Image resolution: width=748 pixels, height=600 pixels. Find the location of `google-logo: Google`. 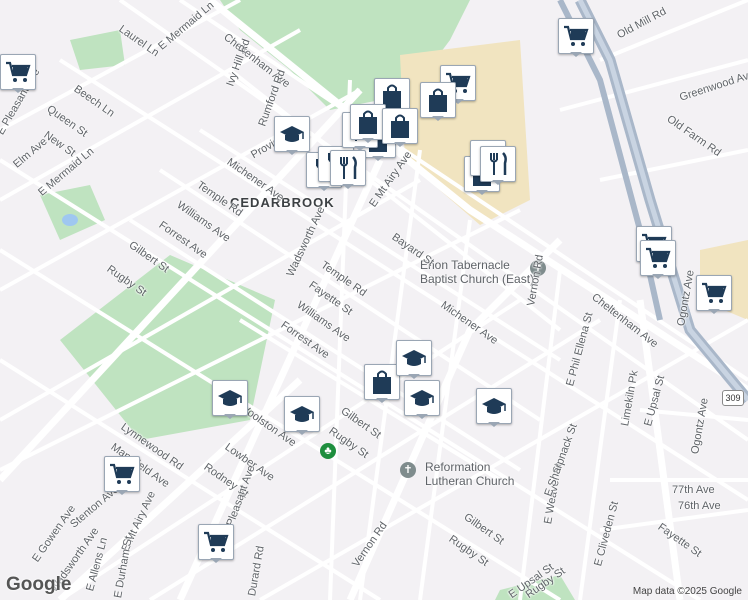

google-logo: Google is located at coordinates (39, 584).